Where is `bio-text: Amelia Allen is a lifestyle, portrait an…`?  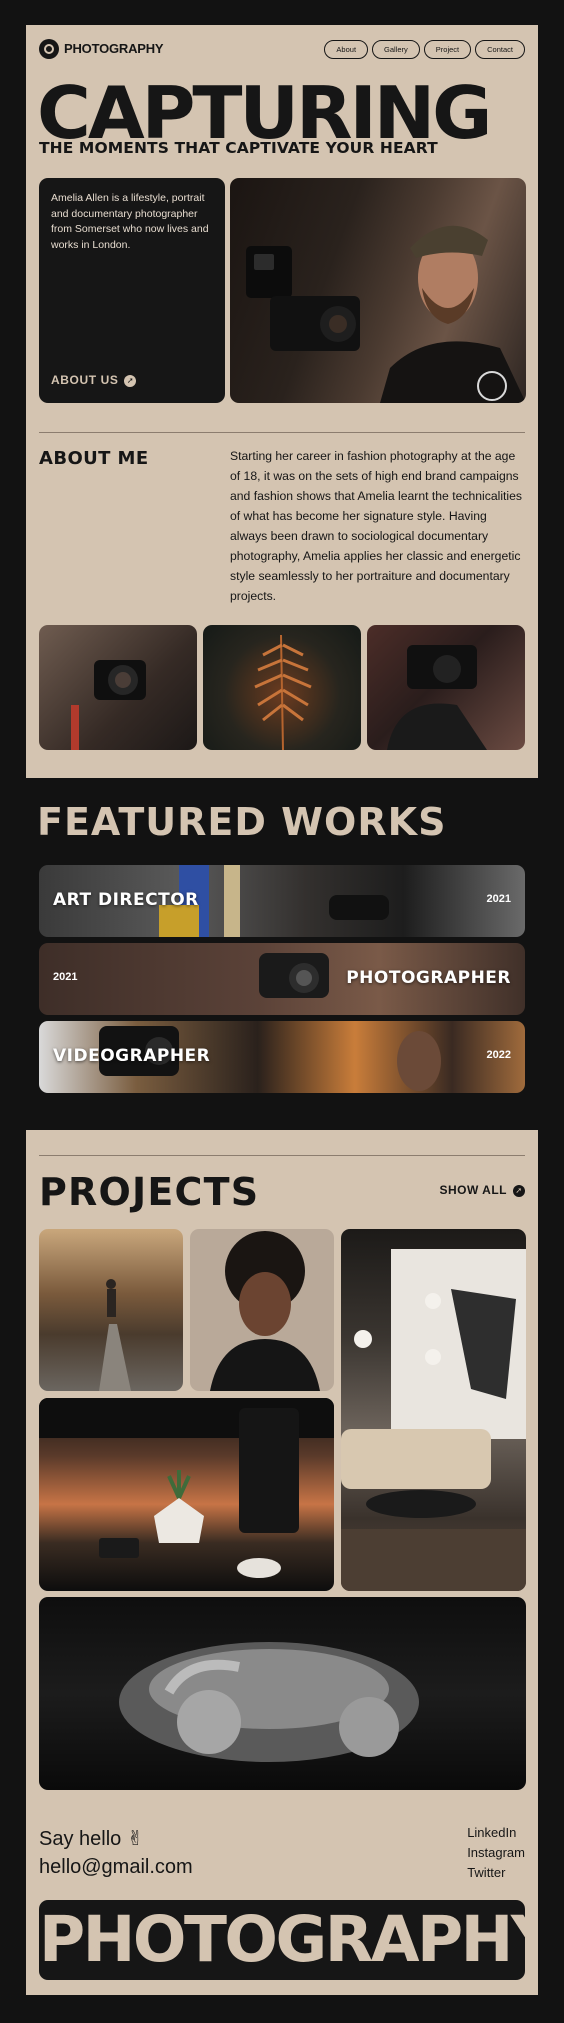
bio-text: Amelia Allen is a lifestyle, portrait an… is located at coordinates (130, 221).